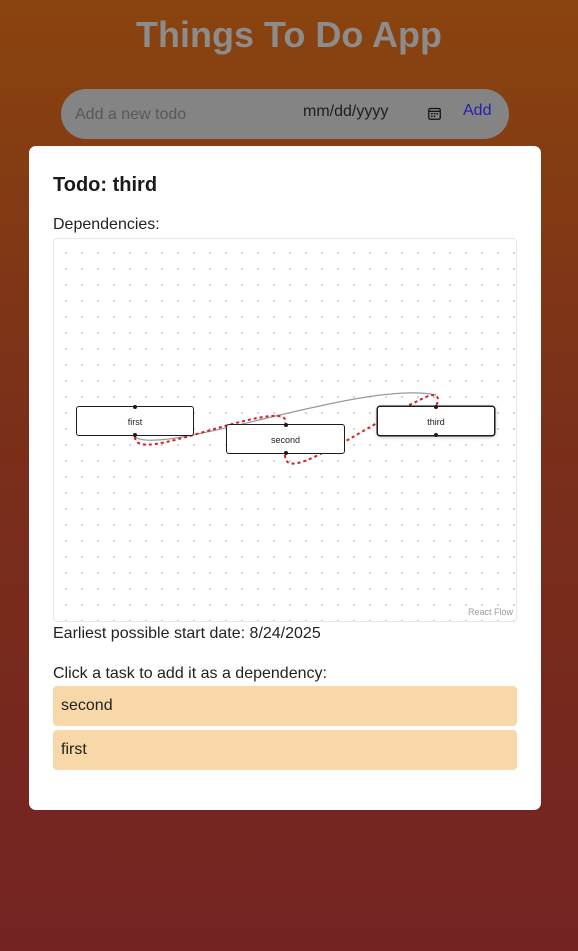  I want to click on add-dependency-label: Click a task to add it as a dependency:, so click(190, 673).